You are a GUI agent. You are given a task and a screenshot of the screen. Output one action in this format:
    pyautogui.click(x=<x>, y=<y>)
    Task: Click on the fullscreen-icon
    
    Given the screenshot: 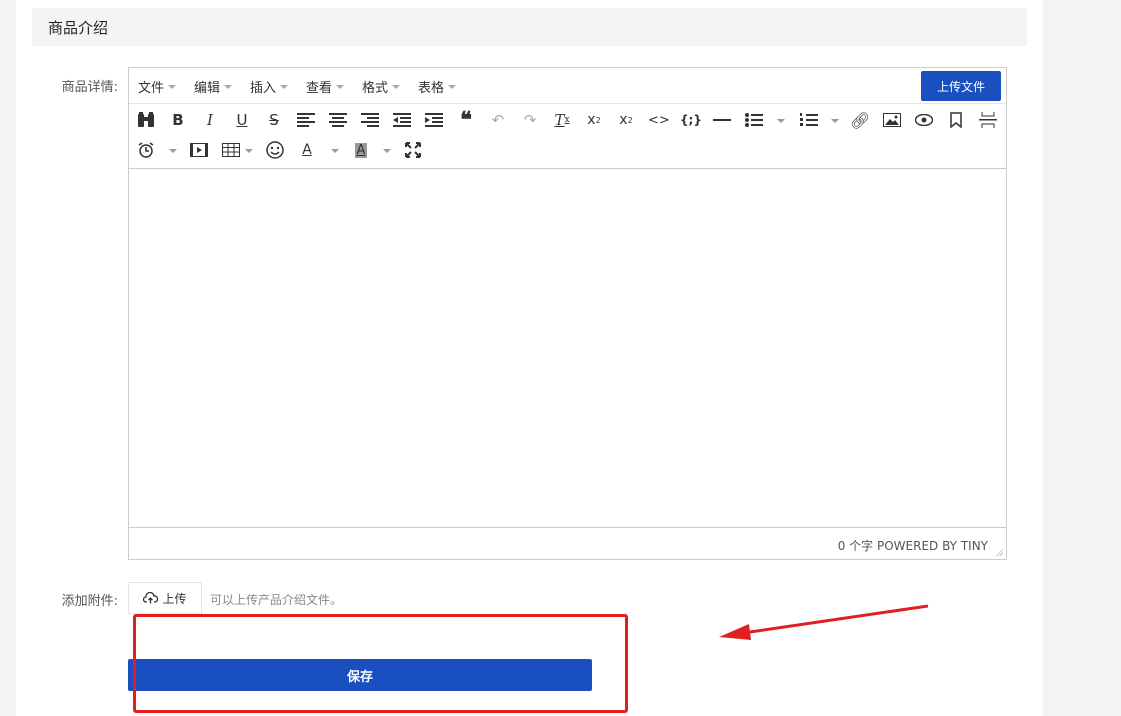 What is the action you would take?
    pyautogui.click(x=413, y=150)
    